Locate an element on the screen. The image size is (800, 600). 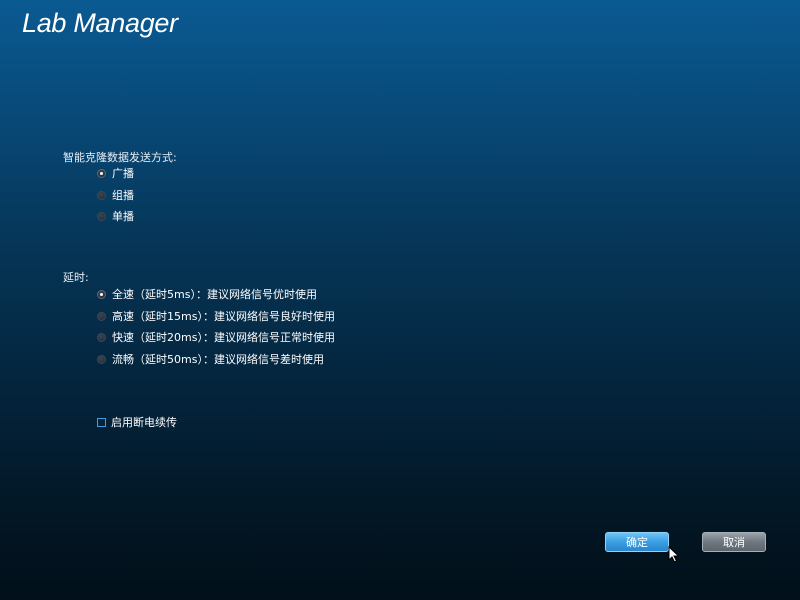
resume-transfer-label: 启用断电续传 is located at coordinates (144, 422).